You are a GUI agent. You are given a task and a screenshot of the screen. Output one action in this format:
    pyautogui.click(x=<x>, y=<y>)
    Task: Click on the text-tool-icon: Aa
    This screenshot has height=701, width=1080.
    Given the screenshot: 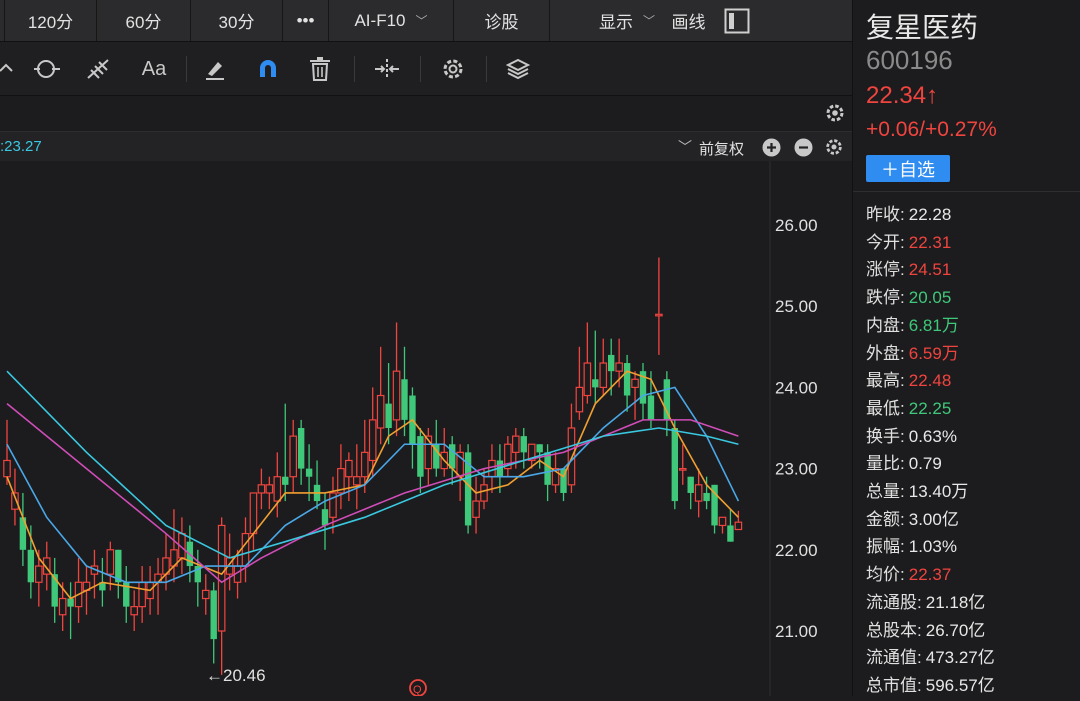 What is the action you would take?
    pyautogui.click(x=154, y=69)
    